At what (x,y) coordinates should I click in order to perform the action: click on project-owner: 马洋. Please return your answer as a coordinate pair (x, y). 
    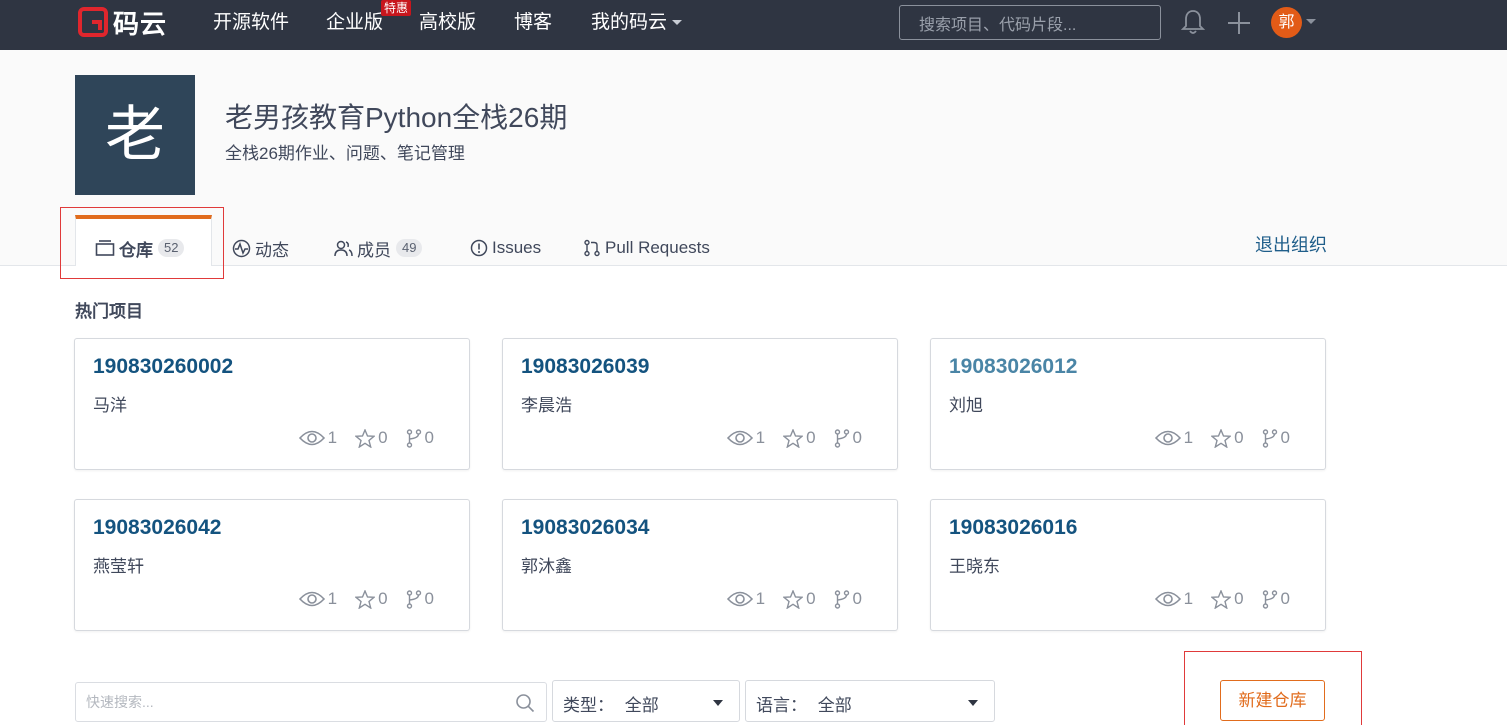
    Looking at the image, I should click on (110, 405).